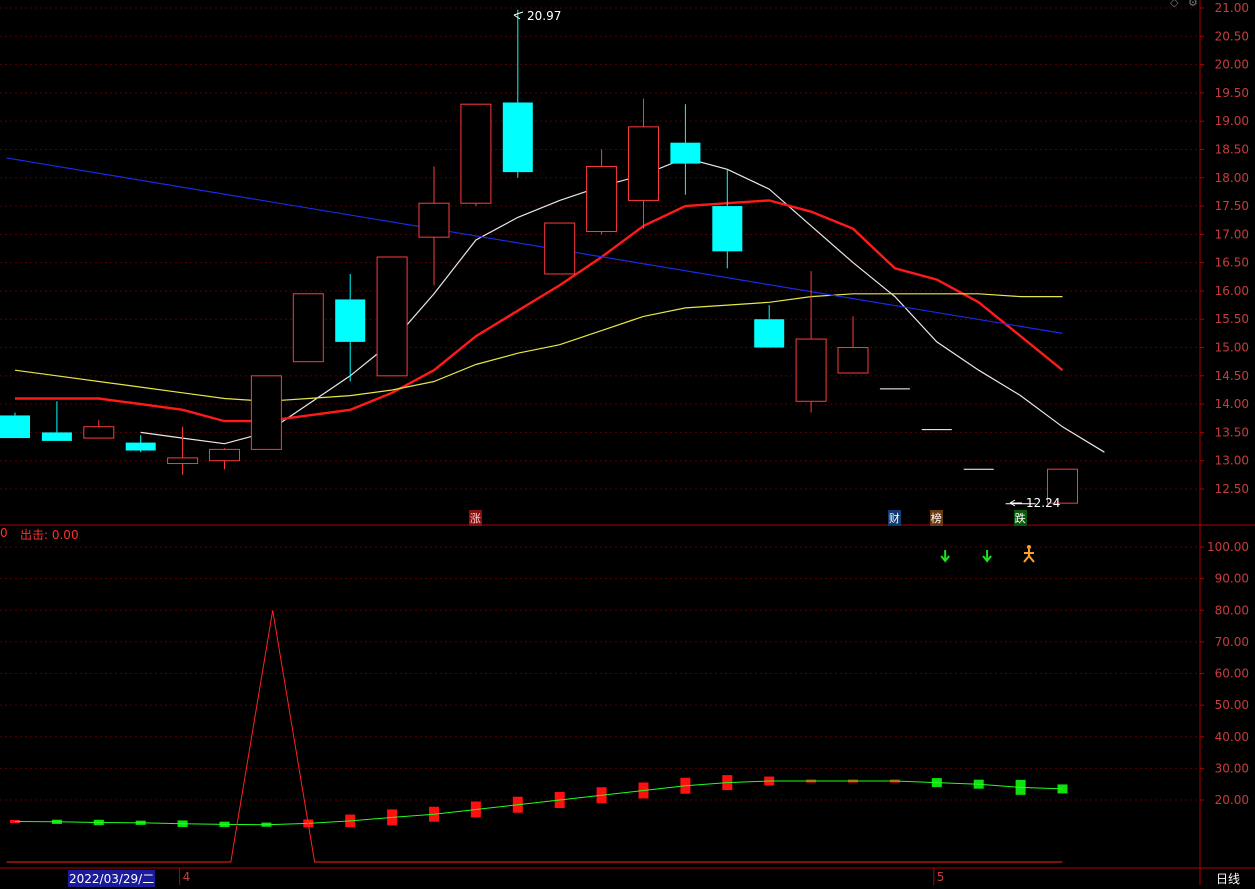  What do you see at coordinates (1232, 8) in the screenshot?
I see `price-tick-label: 21.00` at bounding box center [1232, 8].